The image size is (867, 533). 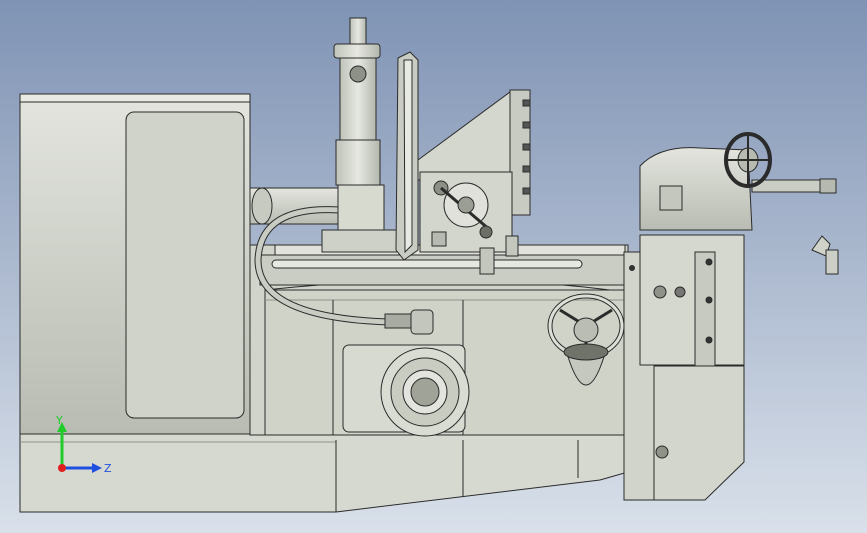 I want to click on spindle-tube, so click(x=295, y=206).